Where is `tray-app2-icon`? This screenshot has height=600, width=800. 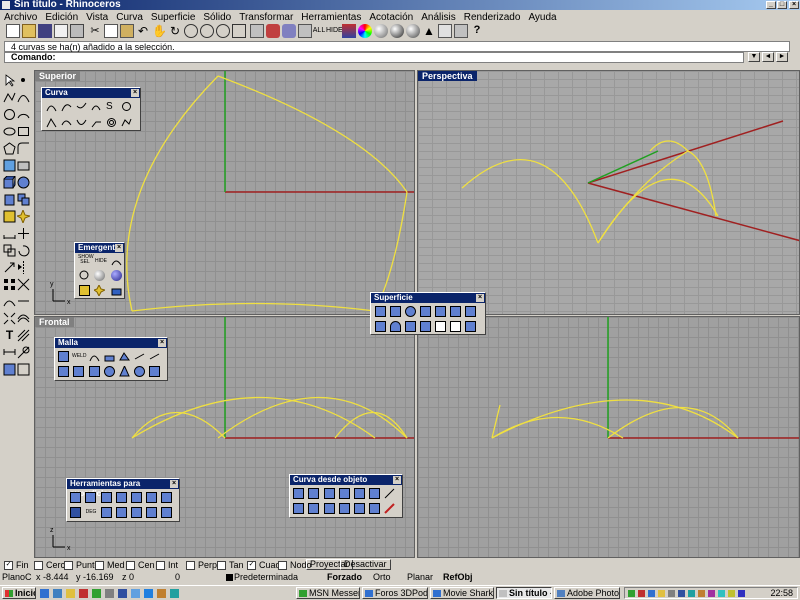 tray-app2-icon is located at coordinates (701, 593).